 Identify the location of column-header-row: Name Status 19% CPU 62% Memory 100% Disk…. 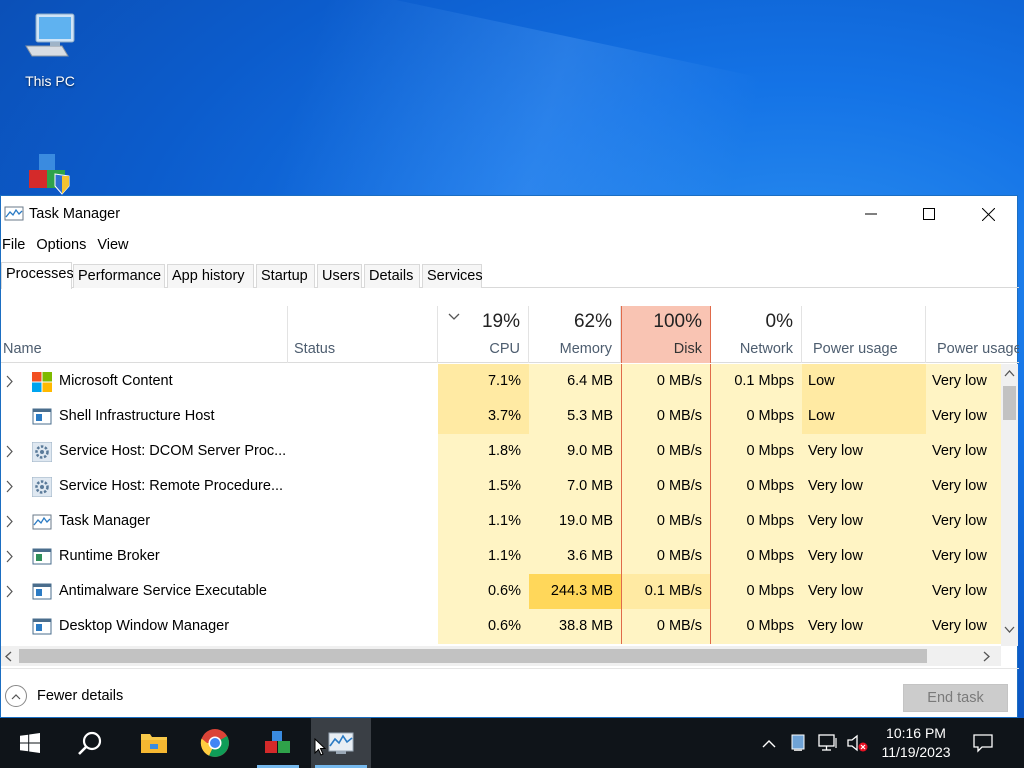
(510, 334).